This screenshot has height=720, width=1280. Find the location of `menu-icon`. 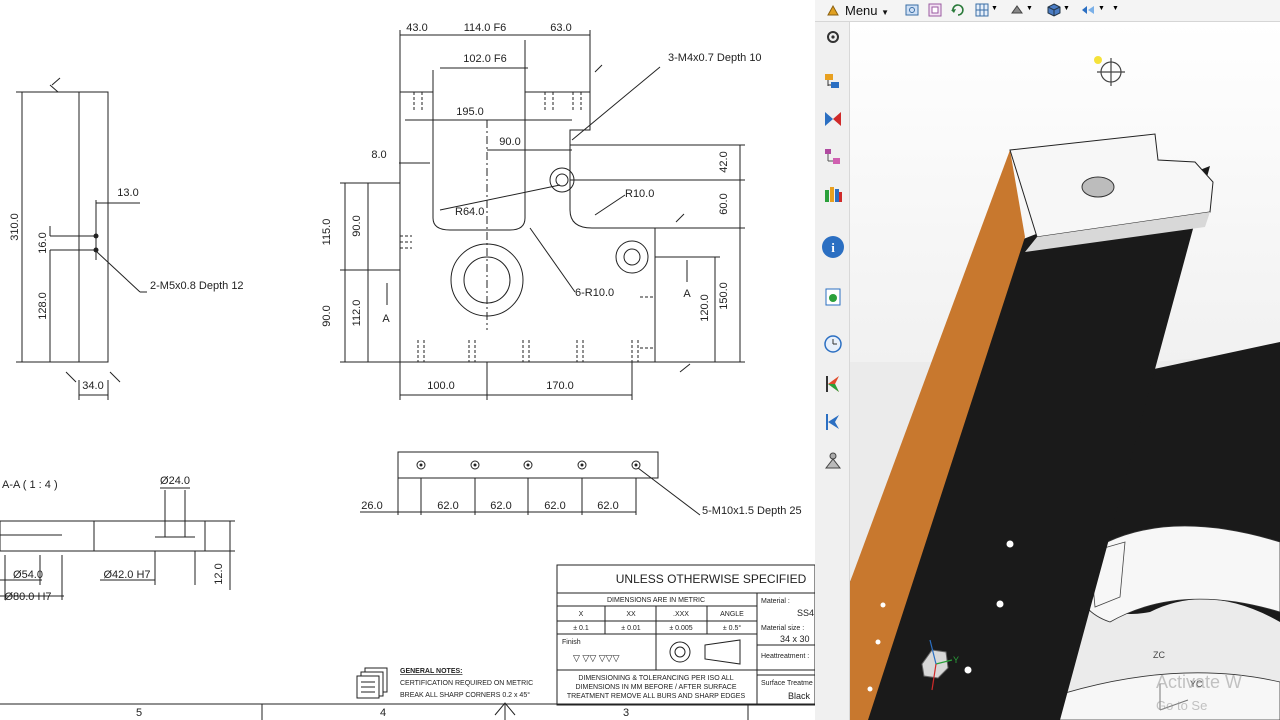

menu-icon is located at coordinates (833, 10).